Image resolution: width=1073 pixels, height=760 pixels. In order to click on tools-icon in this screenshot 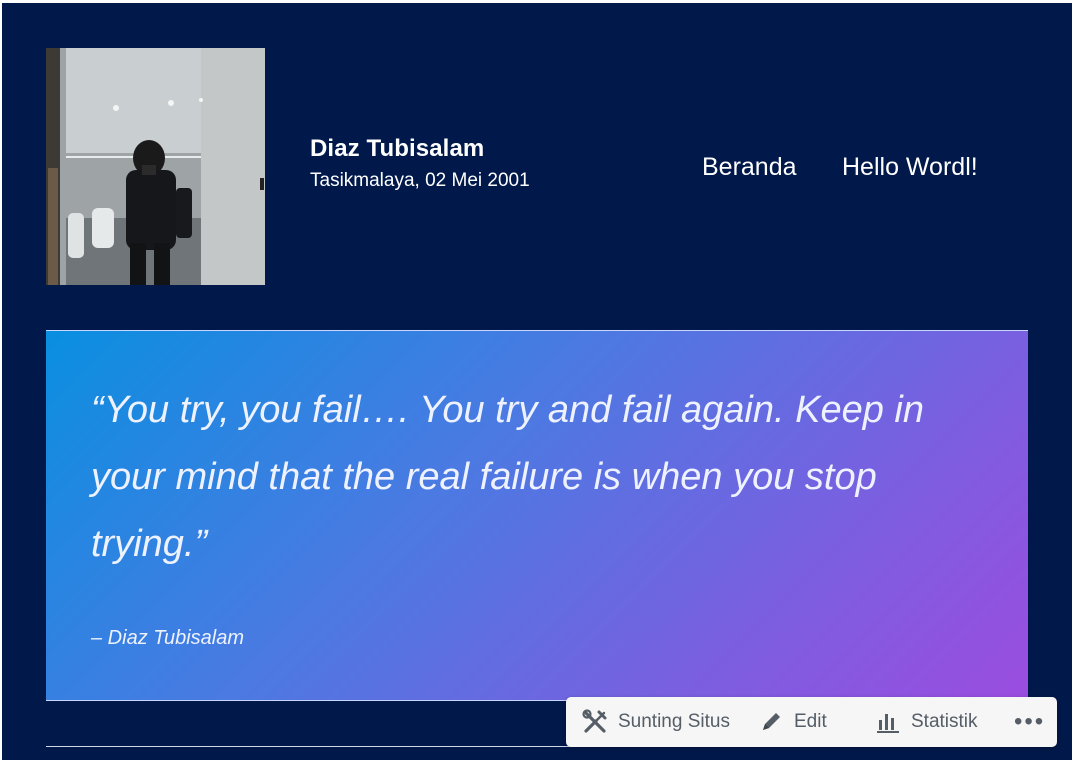, I will do `click(595, 722)`.